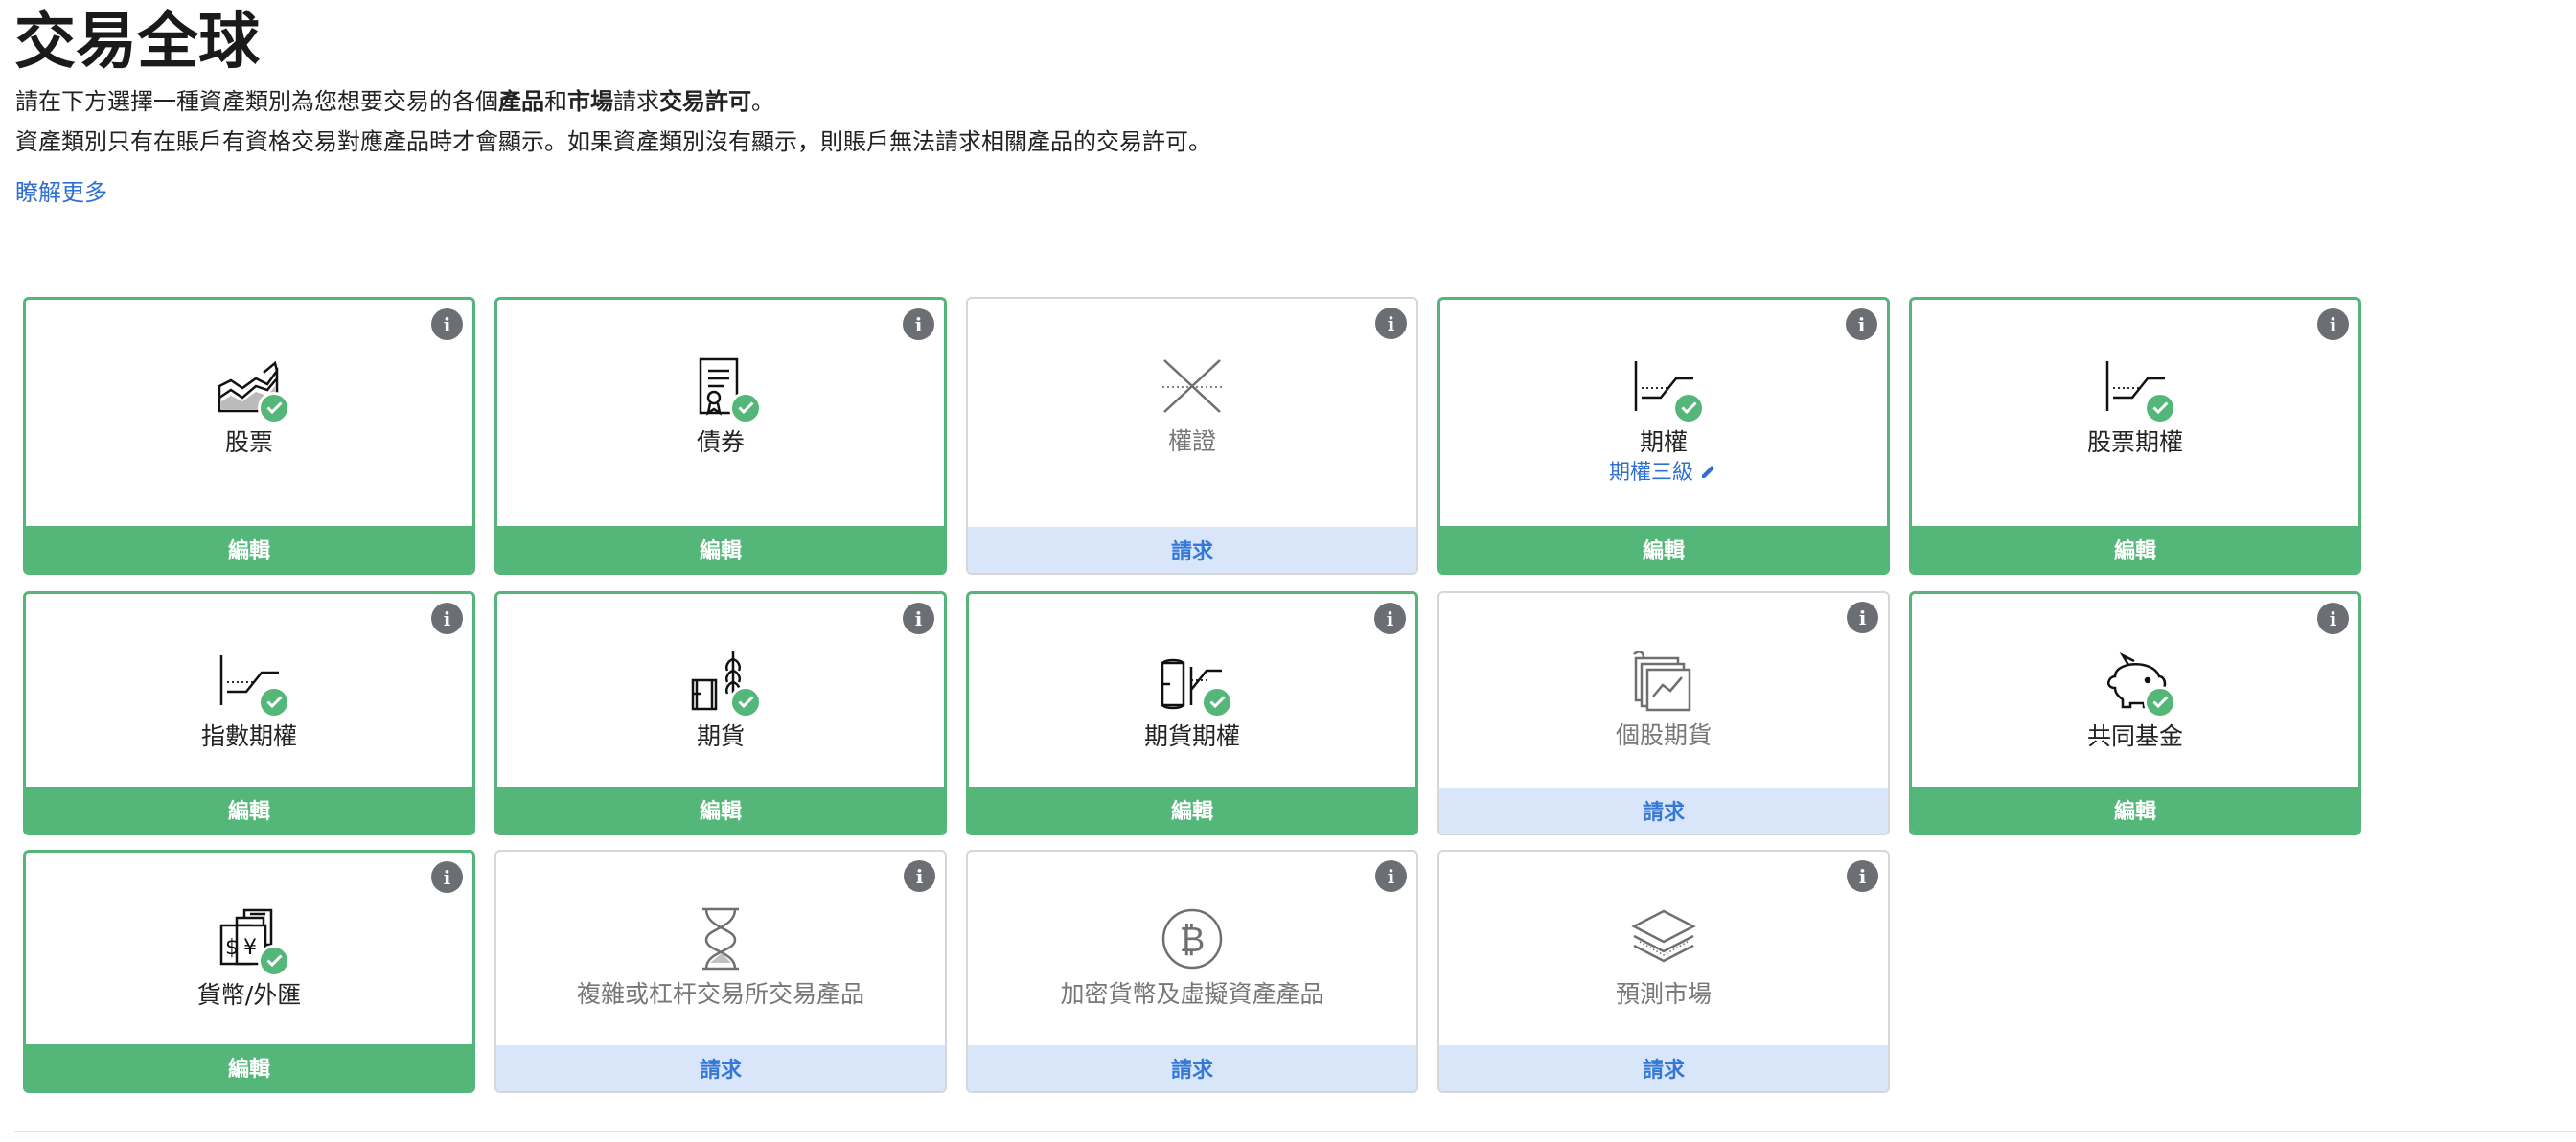 The height and width of the screenshot is (1142, 2576). I want to click on asset-card: i 個股期貨請求, so click(1664, 713).